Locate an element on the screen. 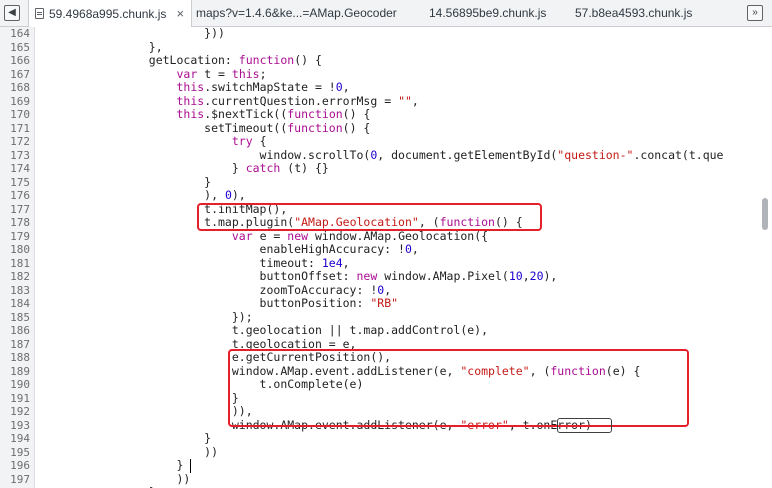 Image resolution: width=772 pixels, height=488 pixels. code-text: } catch (t) {} is located at coordinates (183, 168).